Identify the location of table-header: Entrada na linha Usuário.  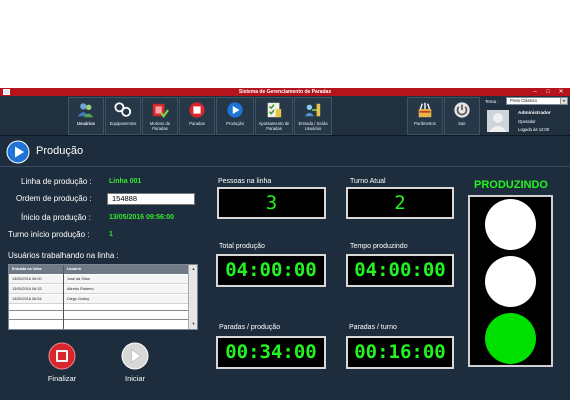
(99, 269).